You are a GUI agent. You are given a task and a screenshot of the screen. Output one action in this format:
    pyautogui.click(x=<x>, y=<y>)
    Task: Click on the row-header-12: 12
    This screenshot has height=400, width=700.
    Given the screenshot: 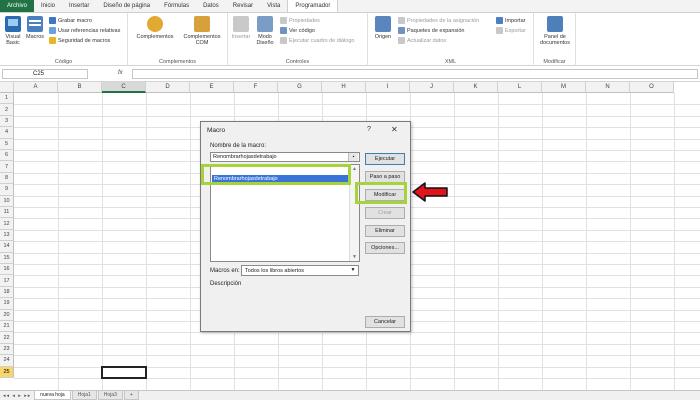 What is the action you would take?
    pyautogui.click(x=7, y=224)
    